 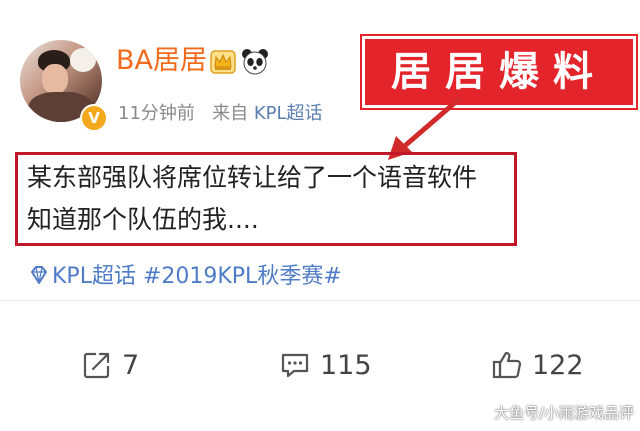 What do you see at coordinates (96, 365) in the screenshot?
I see `share-icon` at bounding box center [96, 365].